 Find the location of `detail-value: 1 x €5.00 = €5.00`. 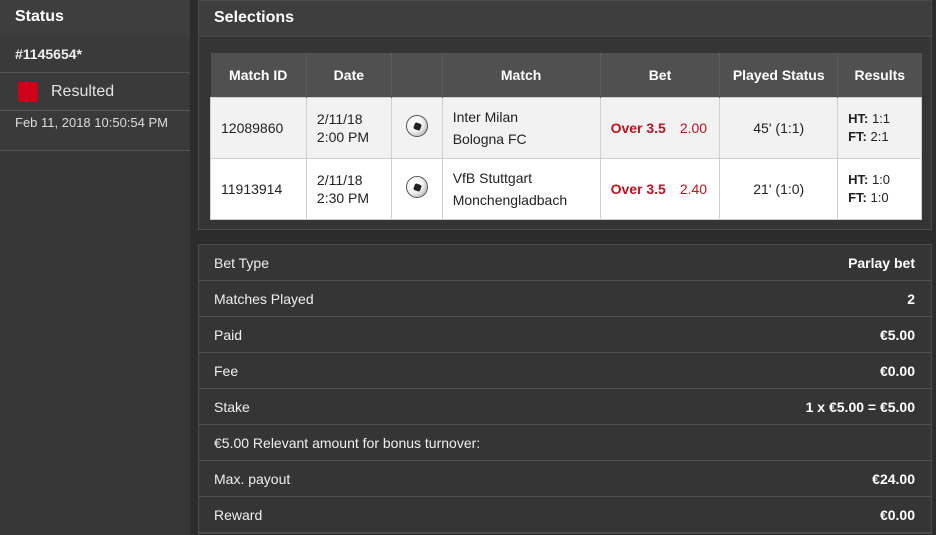

detail-value: 1 x €5.00 = €5.00 is located at coordinates (860, 406).